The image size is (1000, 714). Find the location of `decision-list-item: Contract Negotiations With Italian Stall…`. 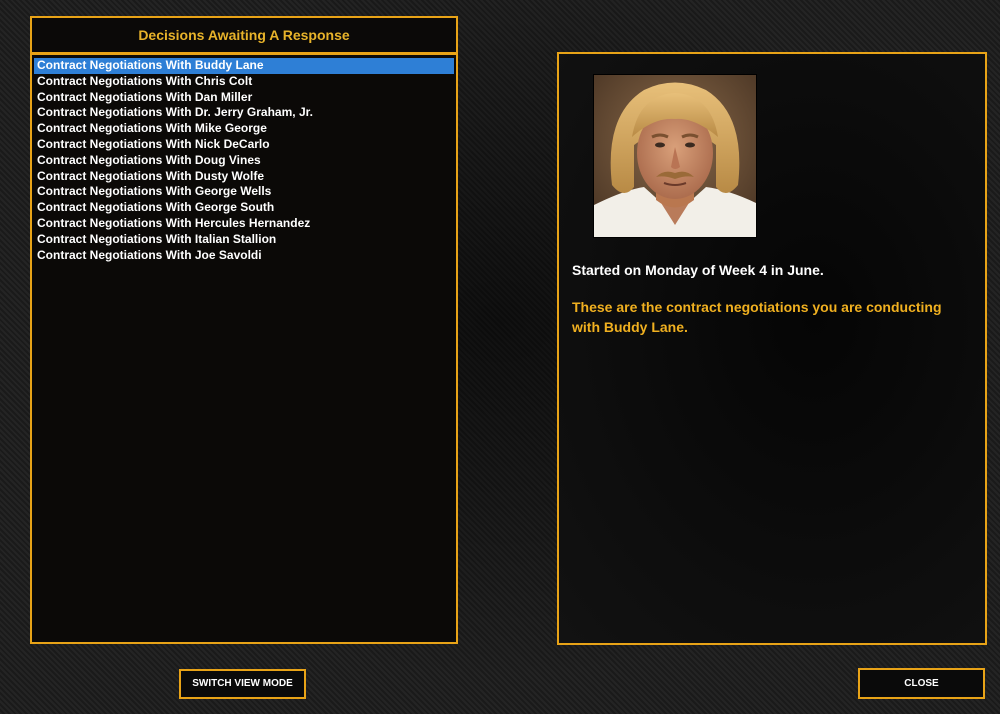

decision-list-item: Contract Negotiations With Italian Stall… is located at coordinates (244, 240).